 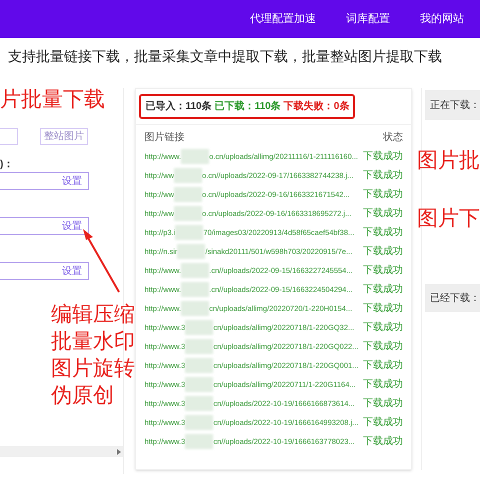 What do you see at coordinates (164, 137) in the screenshot?
I see `column-header: 图片链接` at bounding box center [164, 137].